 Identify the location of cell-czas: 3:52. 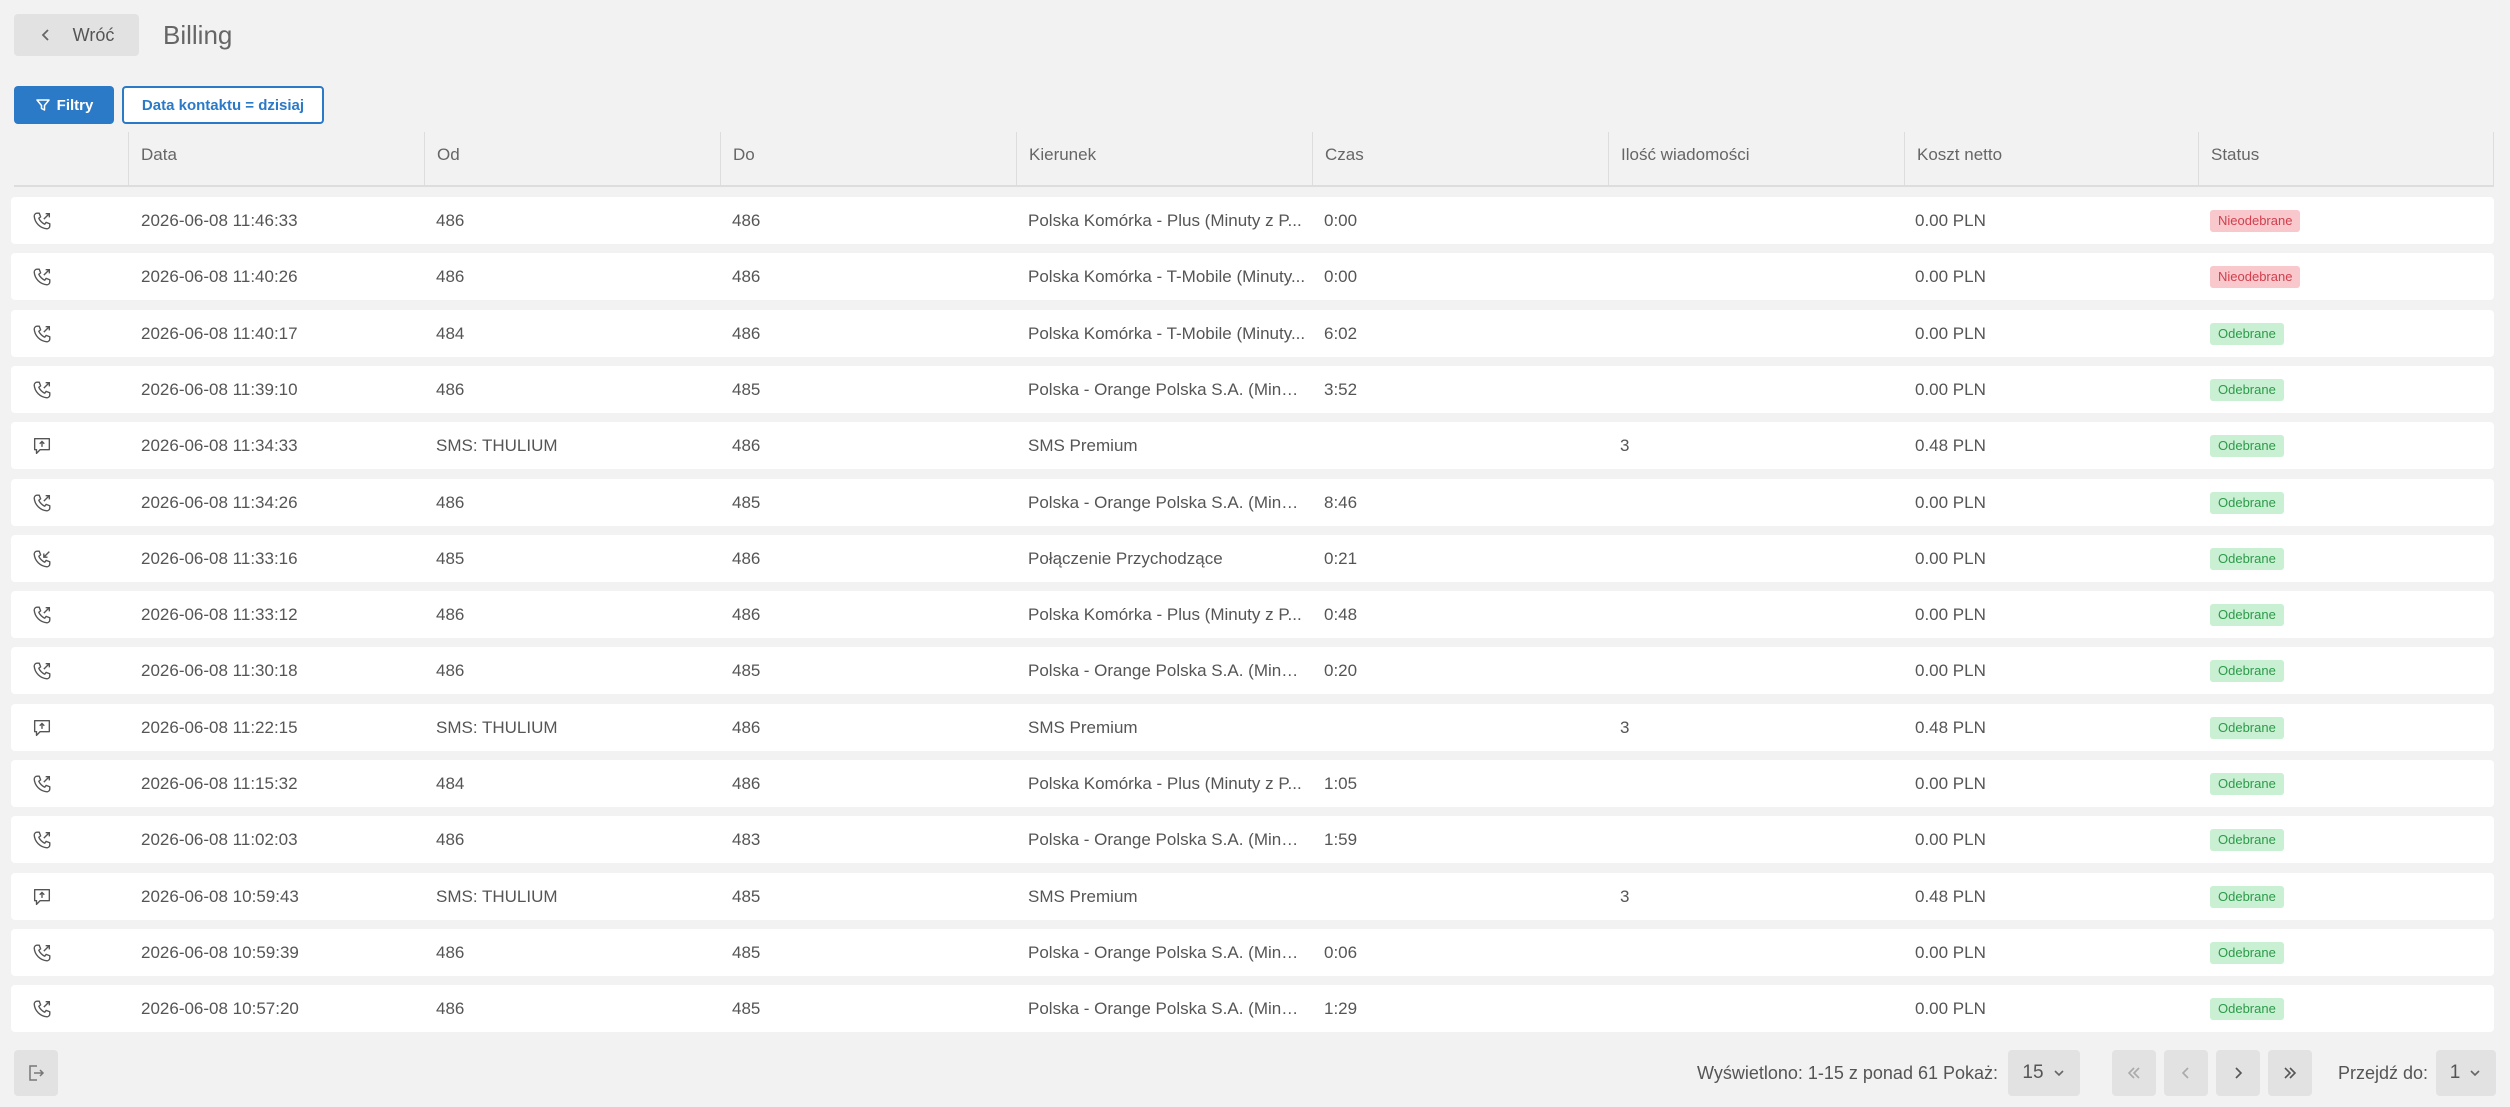
(1341, 389).